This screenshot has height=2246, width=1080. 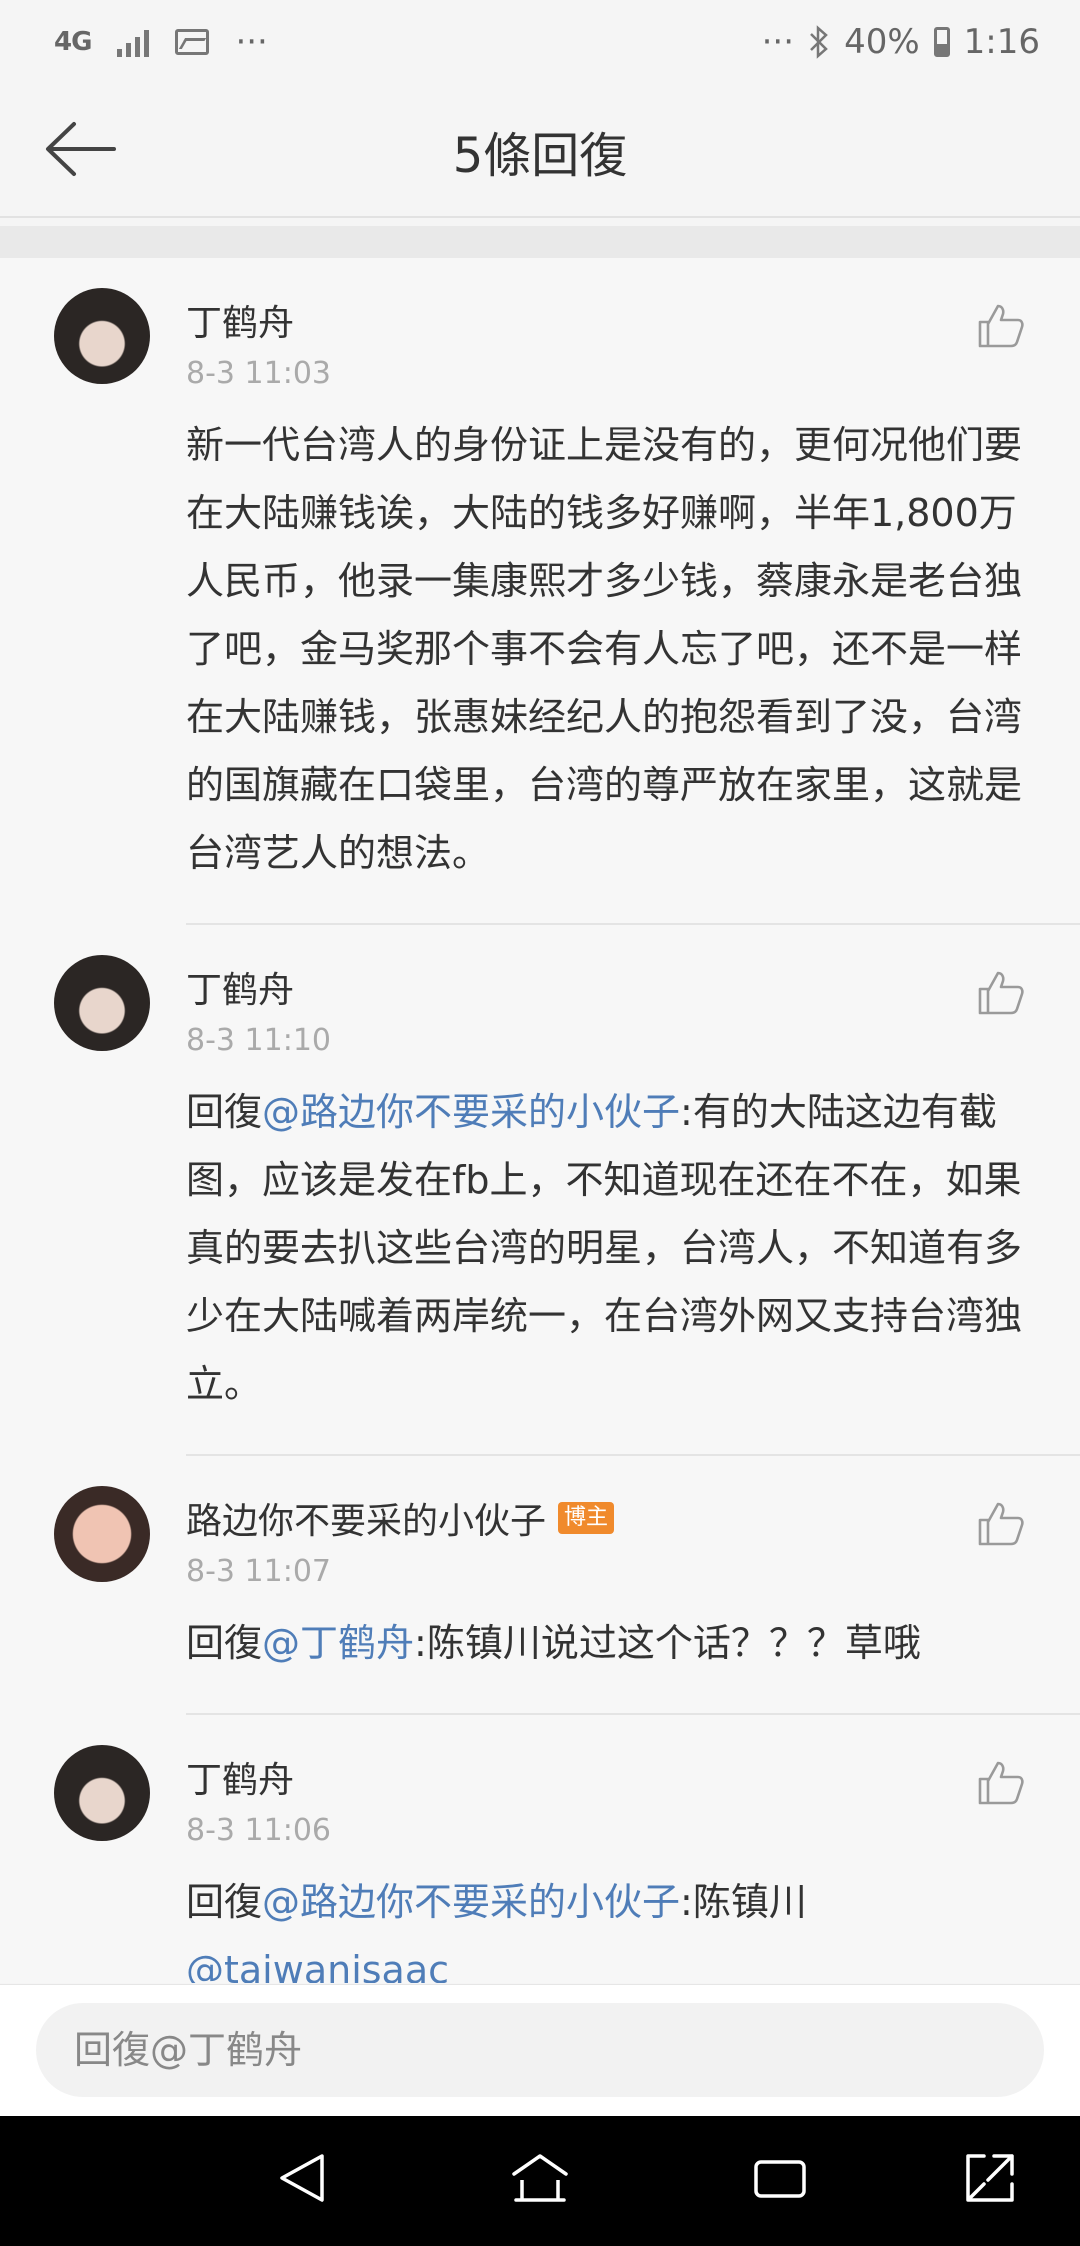 What do you see at coordinates (258, 1571) in the screenshot?
I see `timestamp: 8-3 11:07` at bounding box center [258, 1571].